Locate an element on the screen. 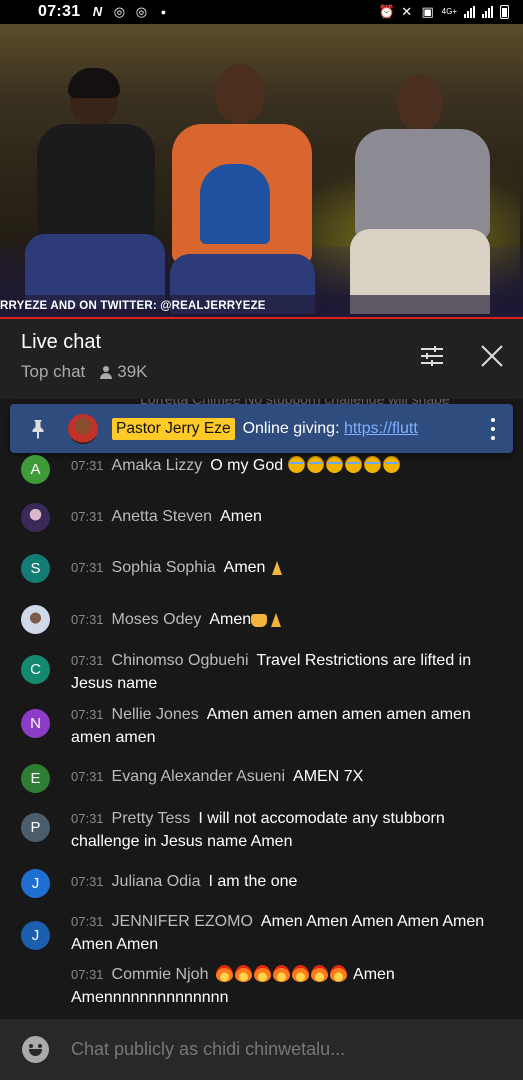  chat-mode-label: Top chat is located at coordinates (53, 372).